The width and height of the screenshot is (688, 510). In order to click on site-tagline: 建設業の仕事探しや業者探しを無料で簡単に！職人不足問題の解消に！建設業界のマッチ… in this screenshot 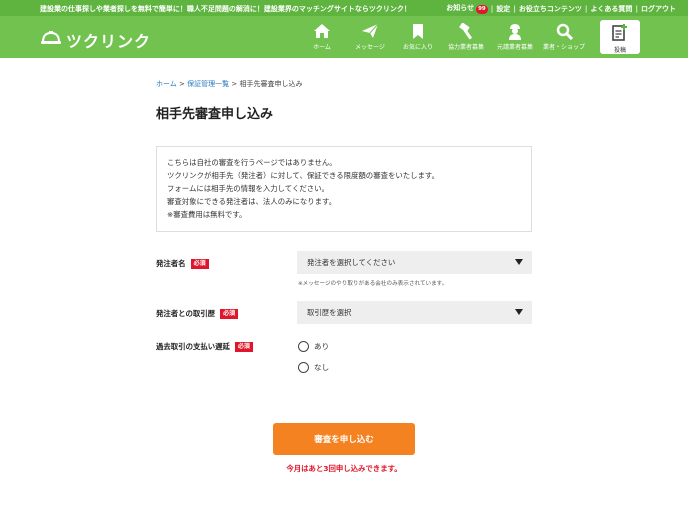, I will do `click(225, 9)`.